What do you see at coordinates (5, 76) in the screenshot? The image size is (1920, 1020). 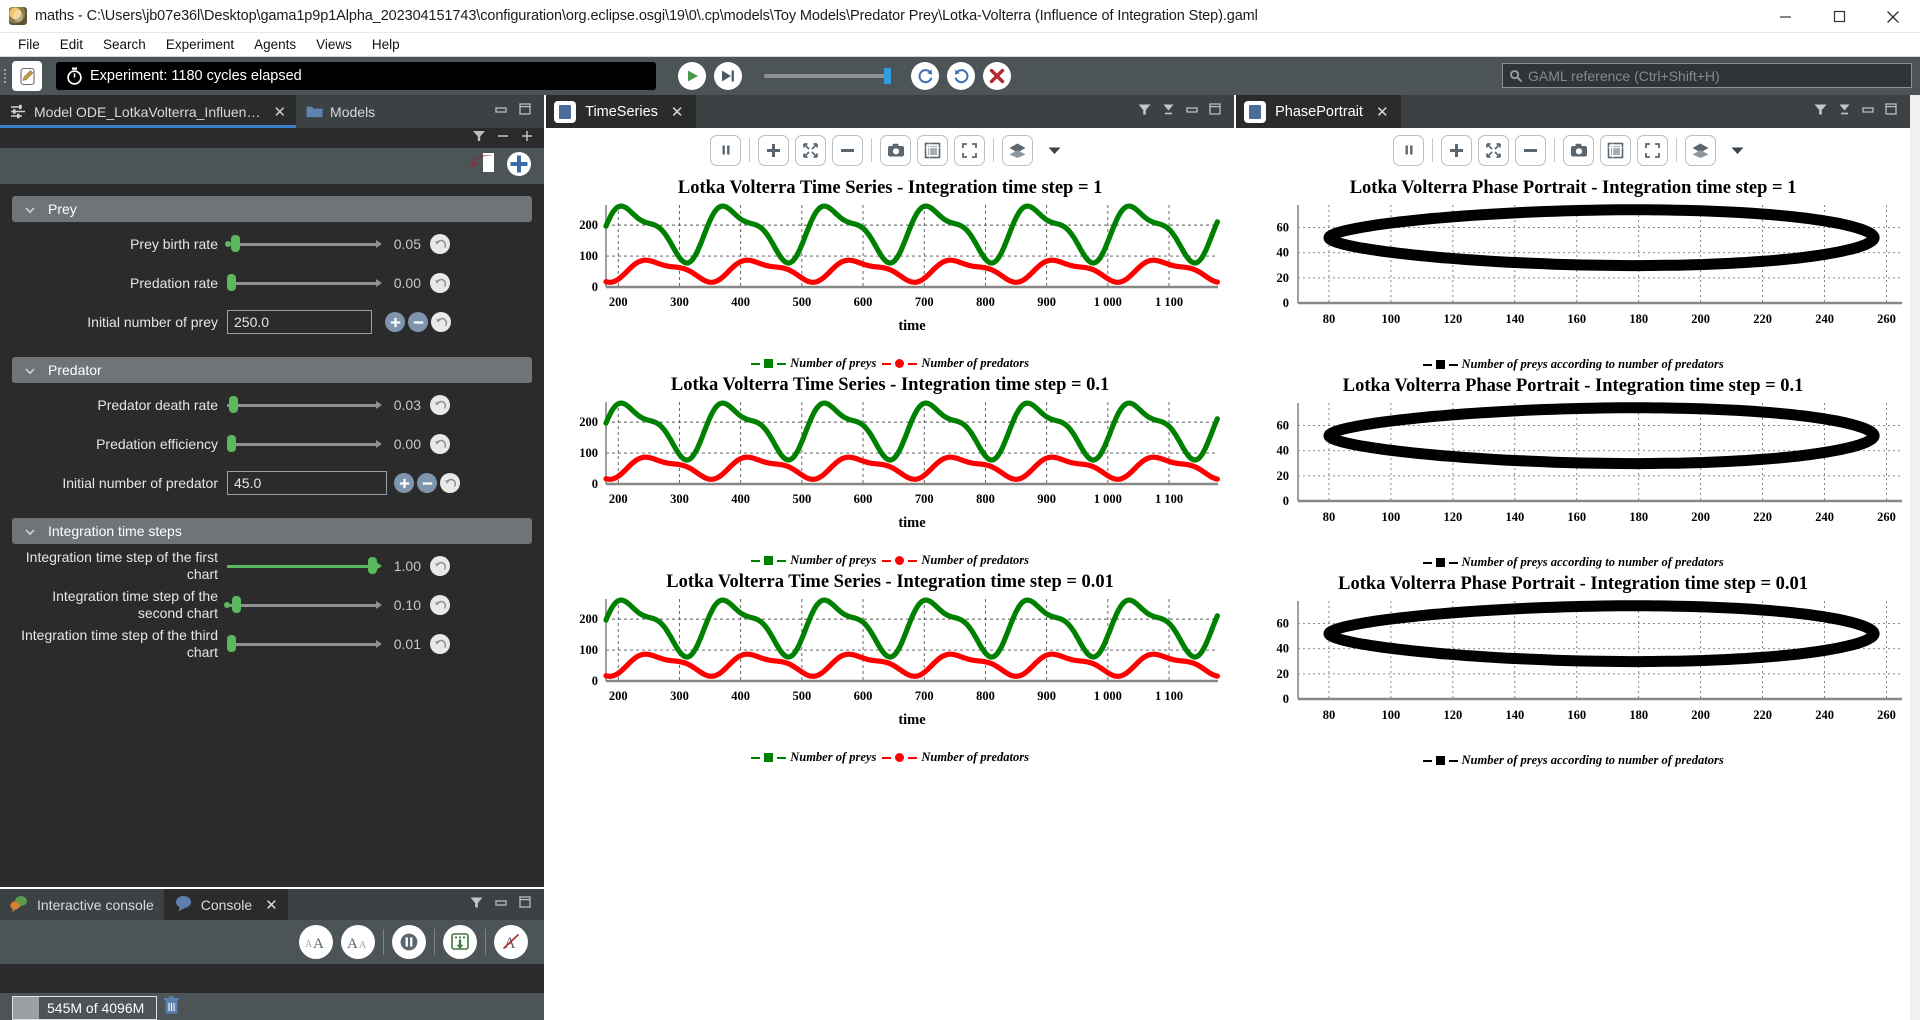 I see `toolbar-grip` at bounding box center [5, 76].